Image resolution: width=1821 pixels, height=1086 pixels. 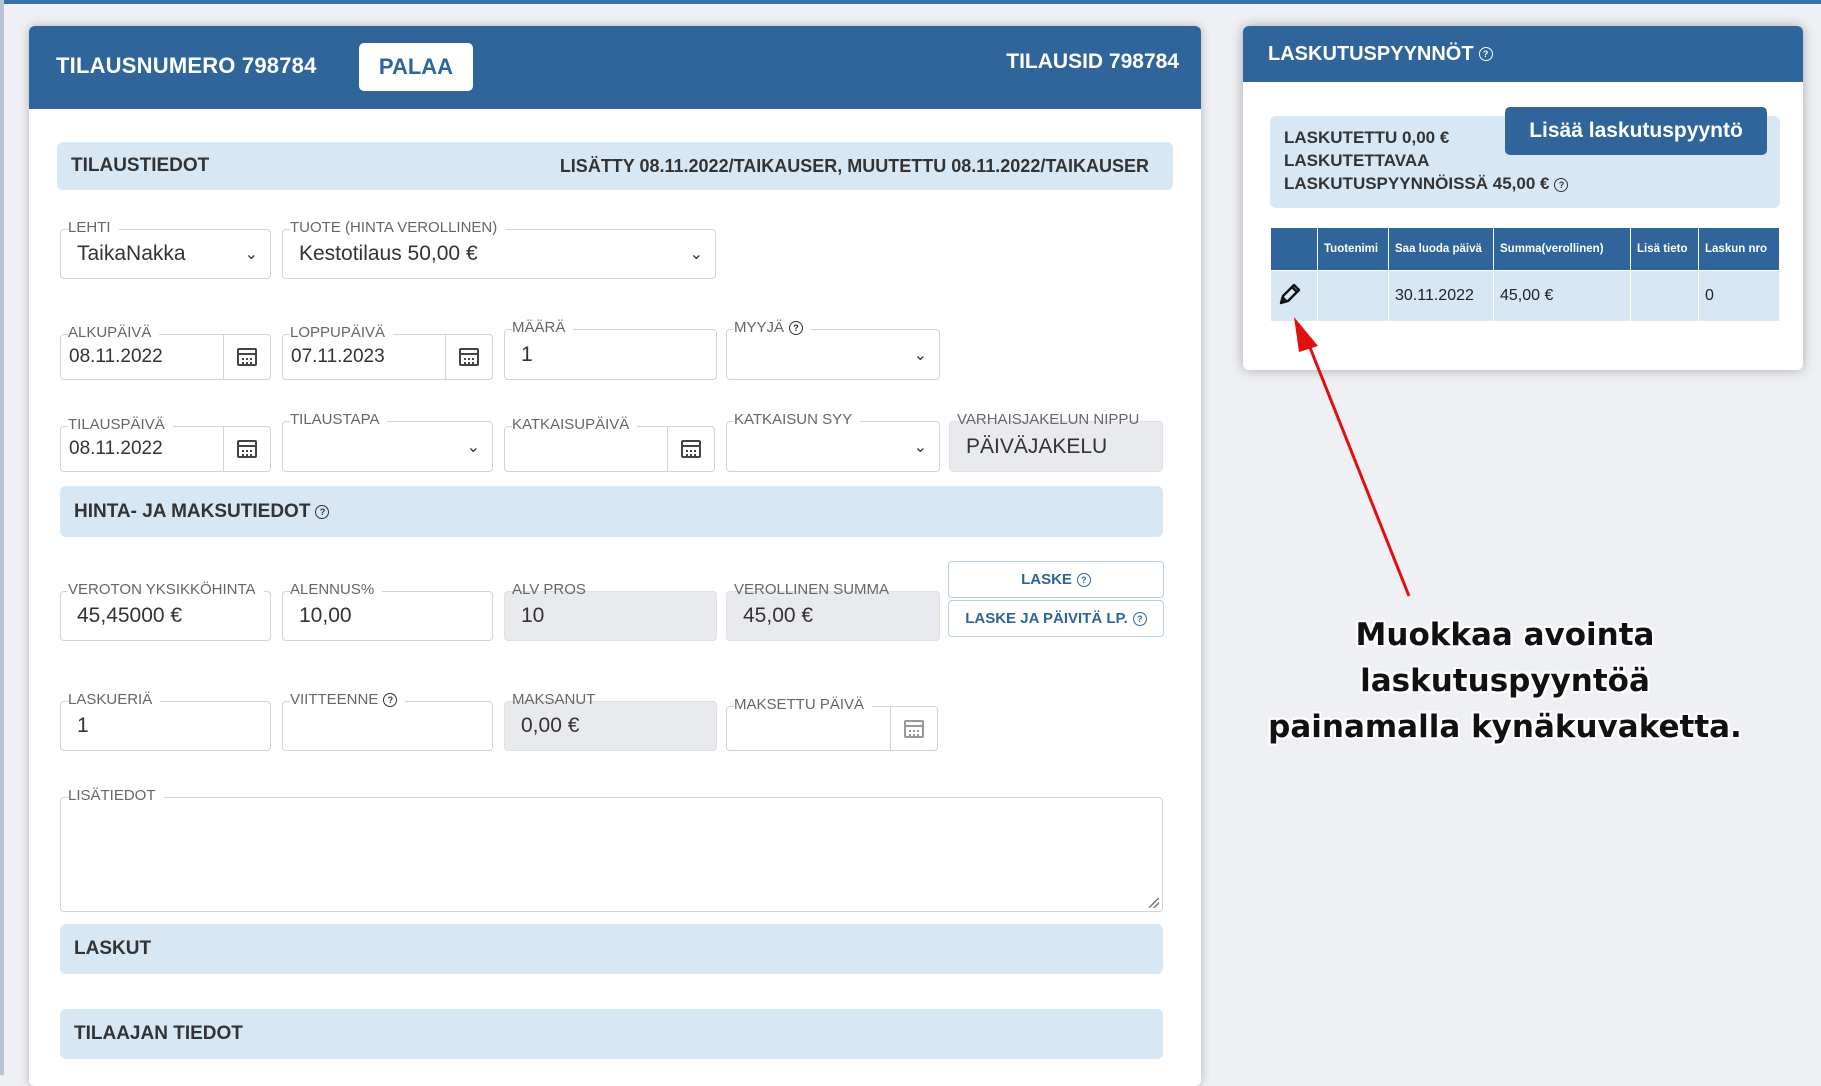 What do you see at coordinates (116, 795) in the screenshot?
I see `field-label: LISÄTIEDOT` at bounding box center [116, 795].